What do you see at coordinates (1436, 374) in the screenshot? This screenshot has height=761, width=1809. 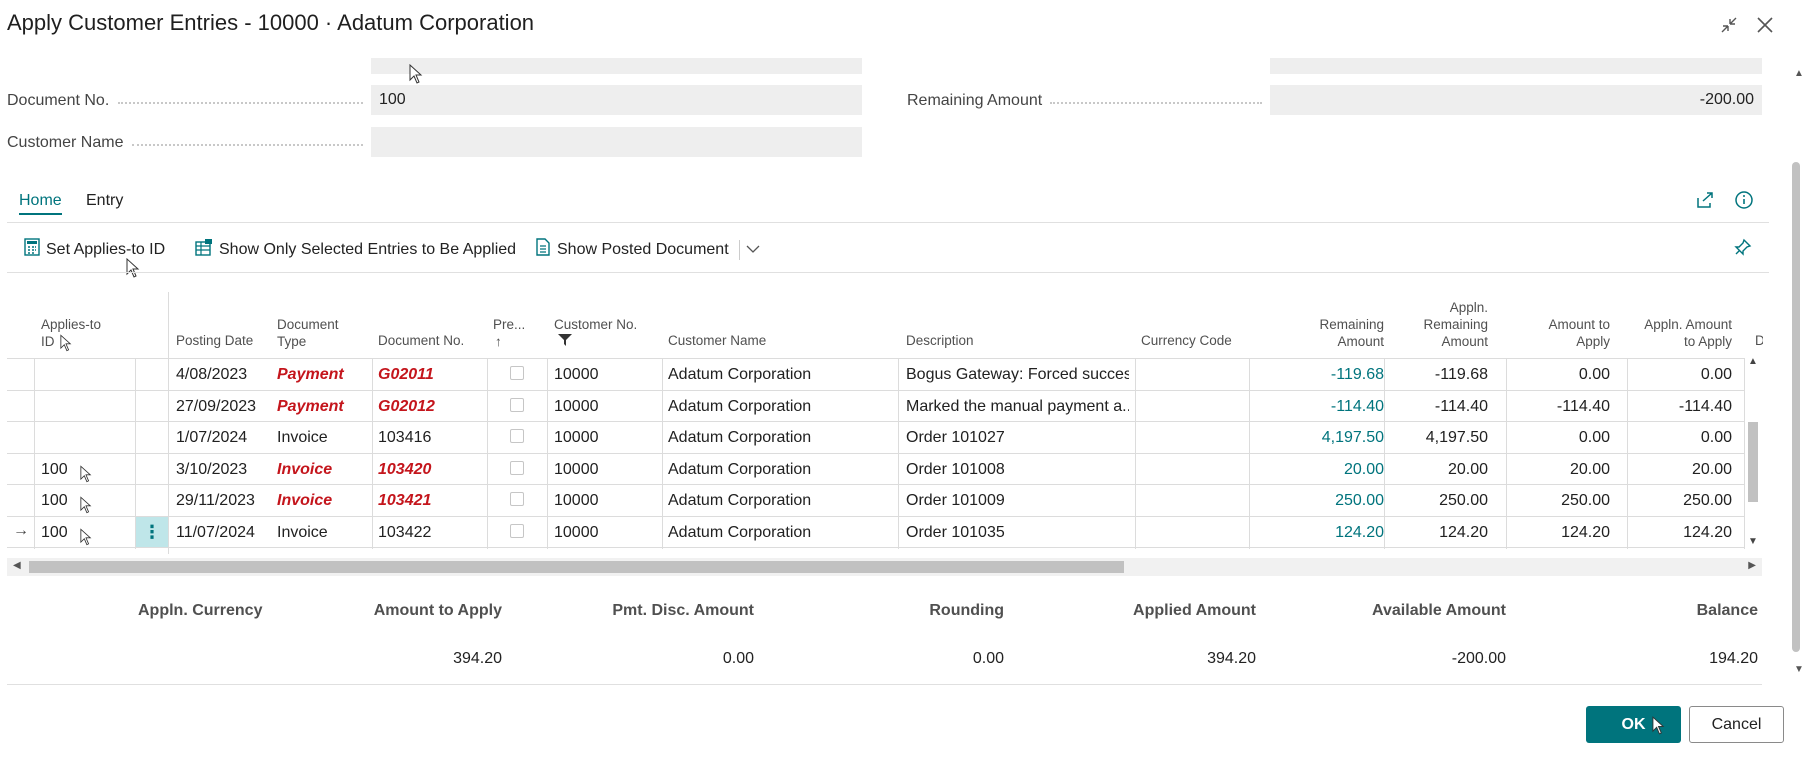 I see `cell-appln-remaining-amount: -119.68` at bounding box center [1436, 374].